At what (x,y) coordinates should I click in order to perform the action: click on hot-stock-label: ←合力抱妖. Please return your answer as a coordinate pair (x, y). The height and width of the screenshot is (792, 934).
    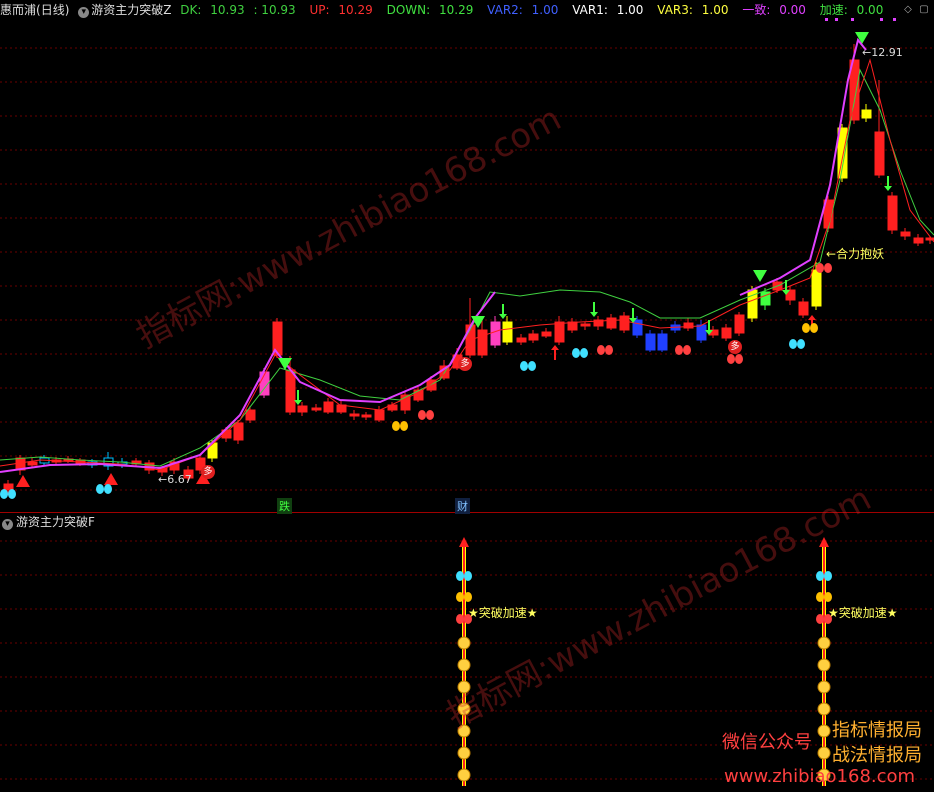
    Looking at the image, I should click on (855, 254).